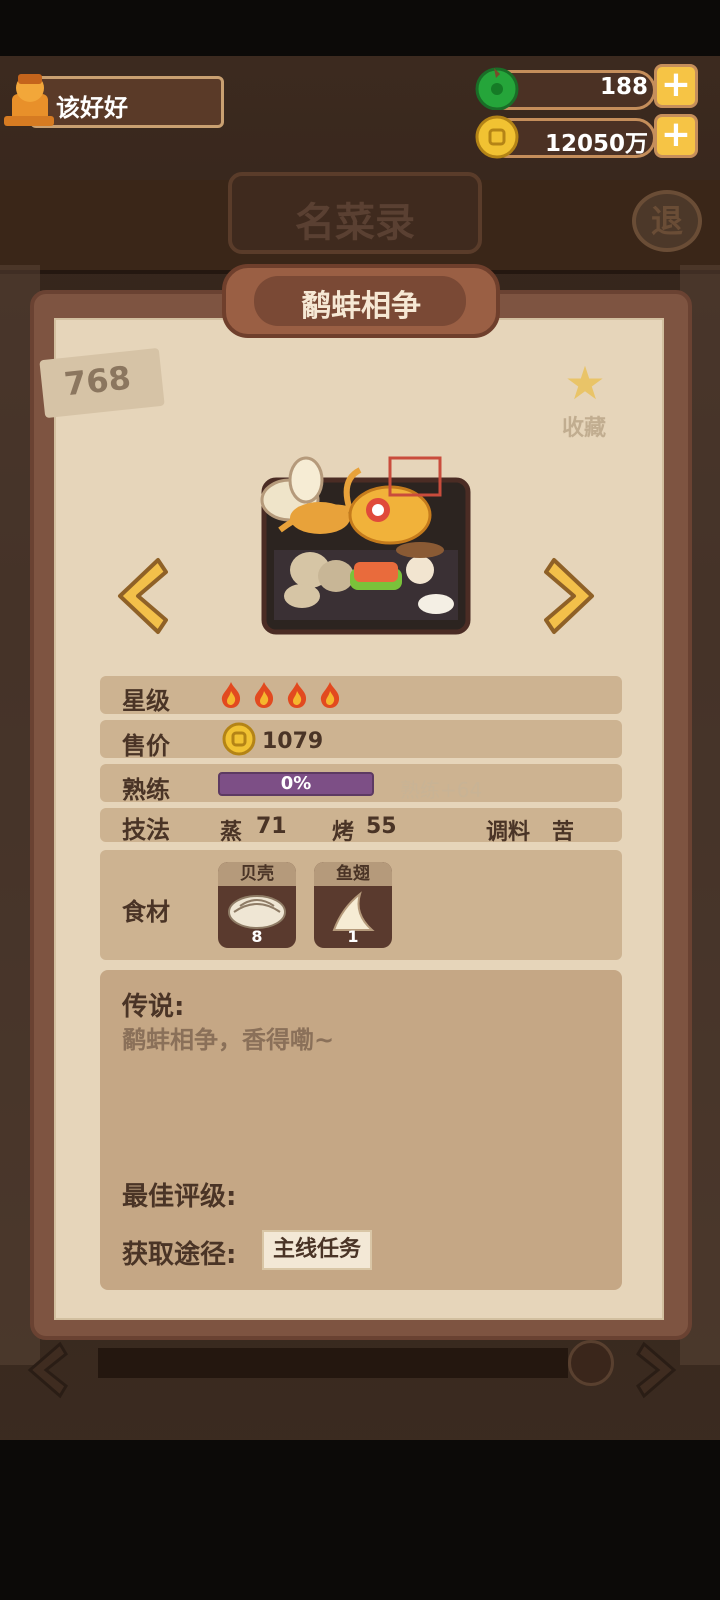 This screenshot has width=720, height=1600. Describe the element at coordinates (353, 905) in the screenshot. I see `ingredient-card-shark-fin: 鱼翅 1` at that location.